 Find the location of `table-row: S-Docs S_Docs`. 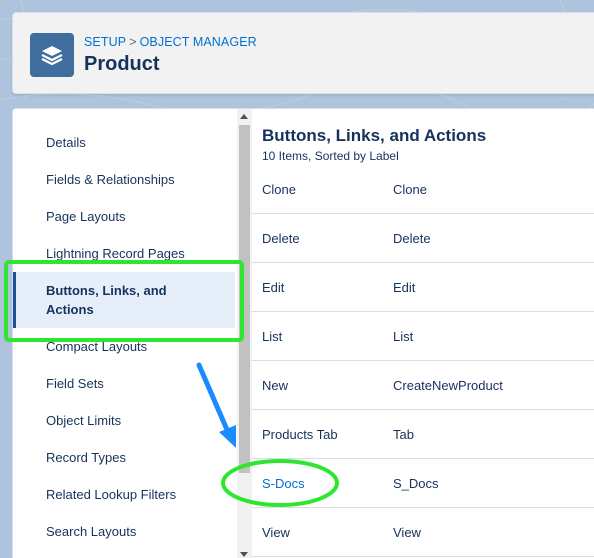

table-row: S-Docs S_Docs is located at coordinates (423, 483).